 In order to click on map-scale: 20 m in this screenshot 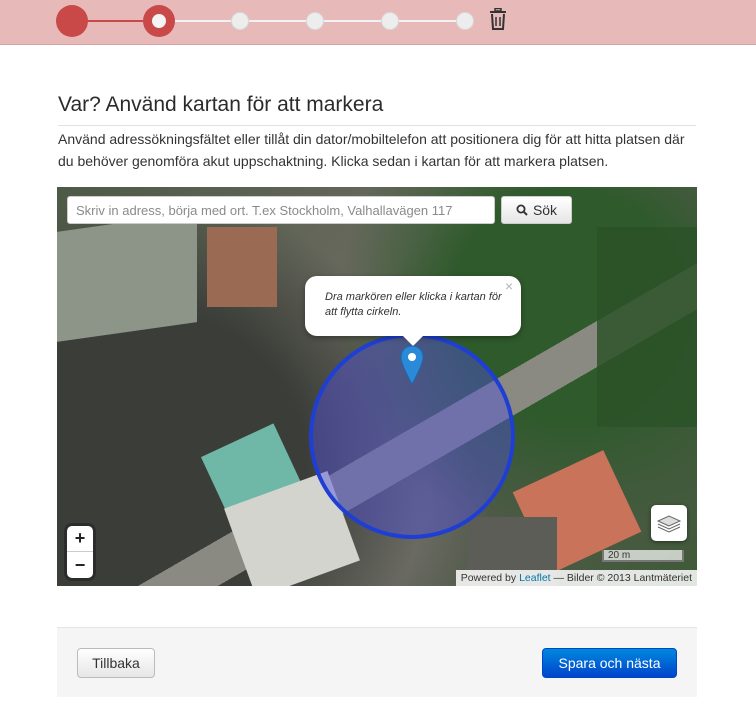, I will do `click(643, 556)`.